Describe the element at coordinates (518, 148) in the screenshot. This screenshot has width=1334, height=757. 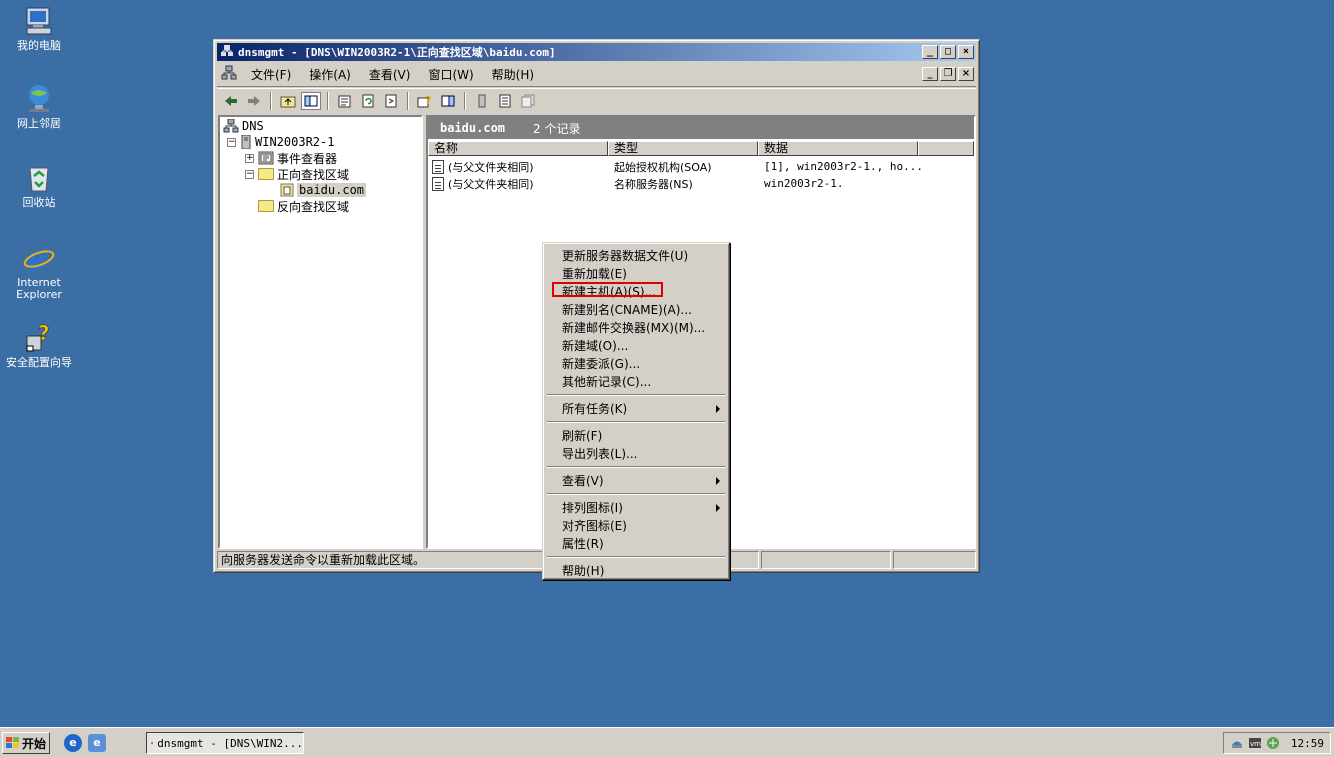
I see `column-header-name: 名称` at that location.